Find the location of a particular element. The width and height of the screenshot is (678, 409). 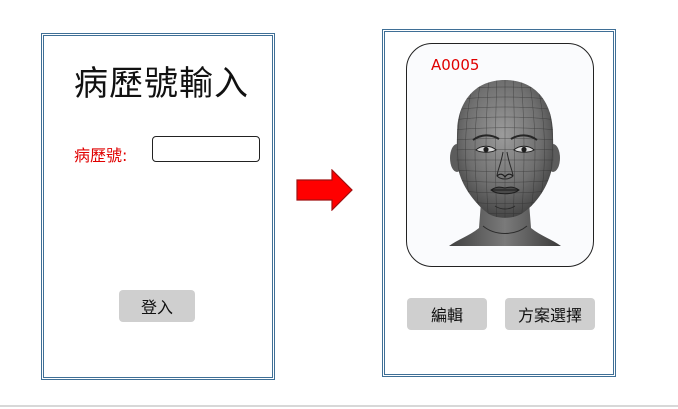

page-title: 病歷號輸入 is located at coordinates (161, 84).